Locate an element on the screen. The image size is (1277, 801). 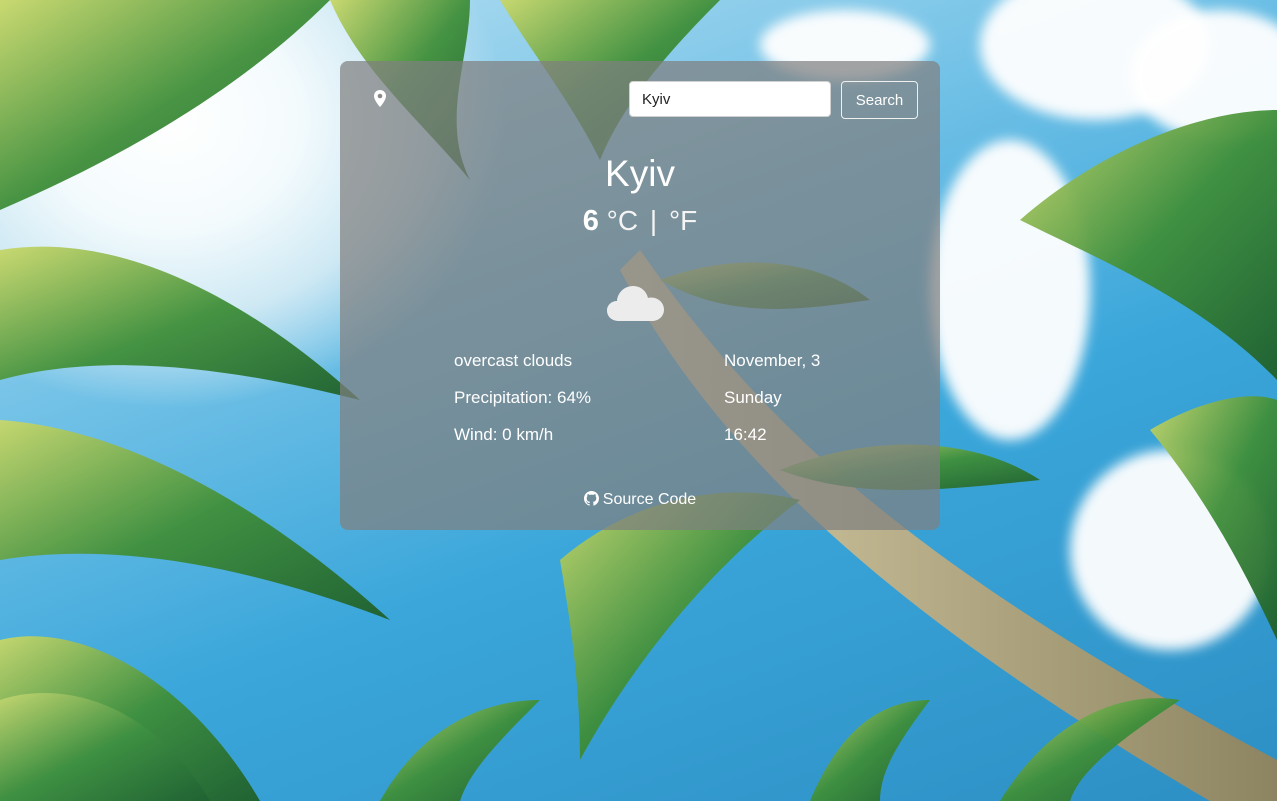
city-name: Kyiv is located at coordinates (640, 173).